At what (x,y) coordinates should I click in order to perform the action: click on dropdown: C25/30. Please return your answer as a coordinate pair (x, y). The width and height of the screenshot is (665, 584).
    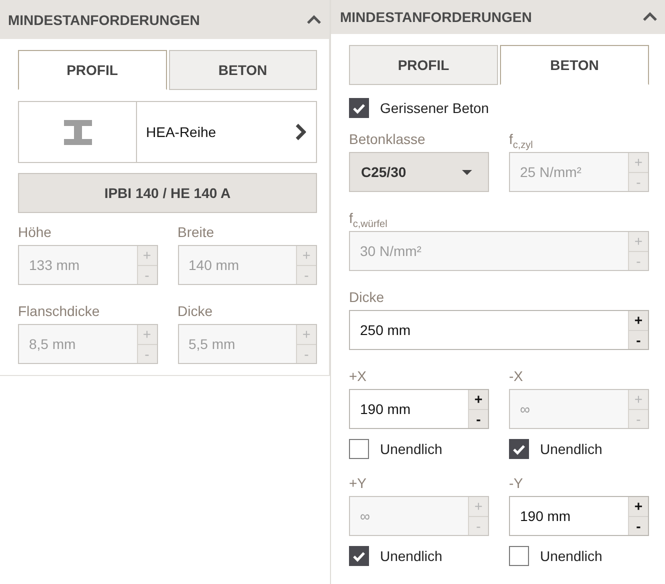
    Looking at the image, I should click on (419, 172).